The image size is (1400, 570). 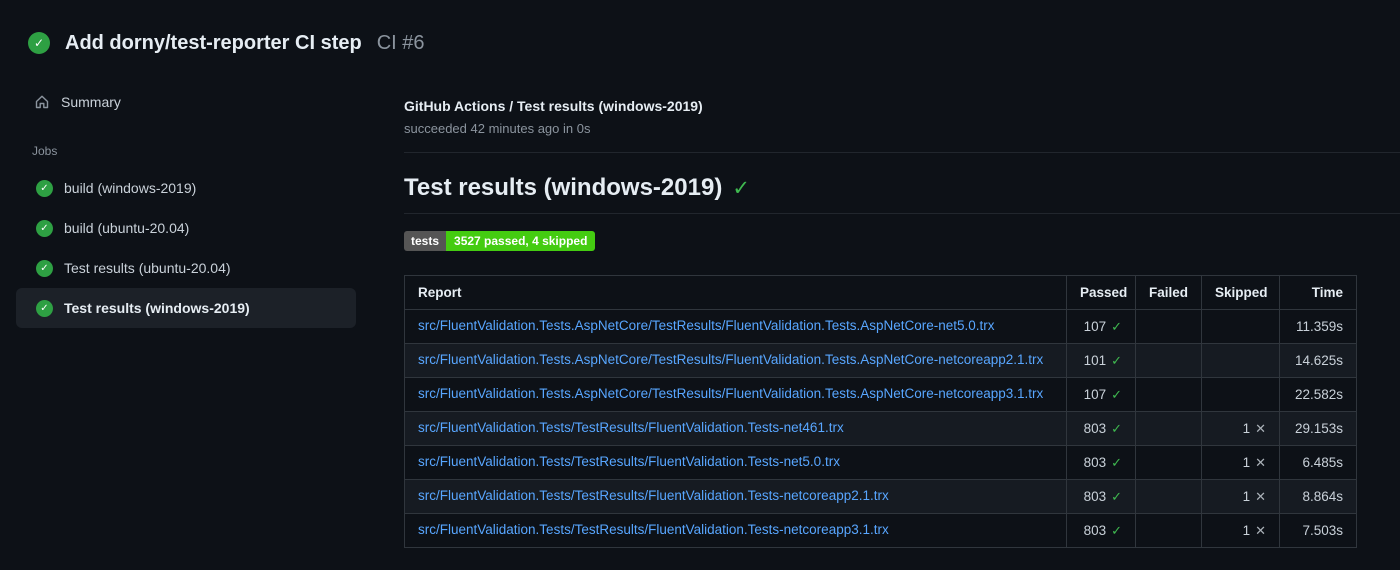 I want to click on tests-badge: tests 3527 passed, 4 skipped, so click(x=500, y=241).